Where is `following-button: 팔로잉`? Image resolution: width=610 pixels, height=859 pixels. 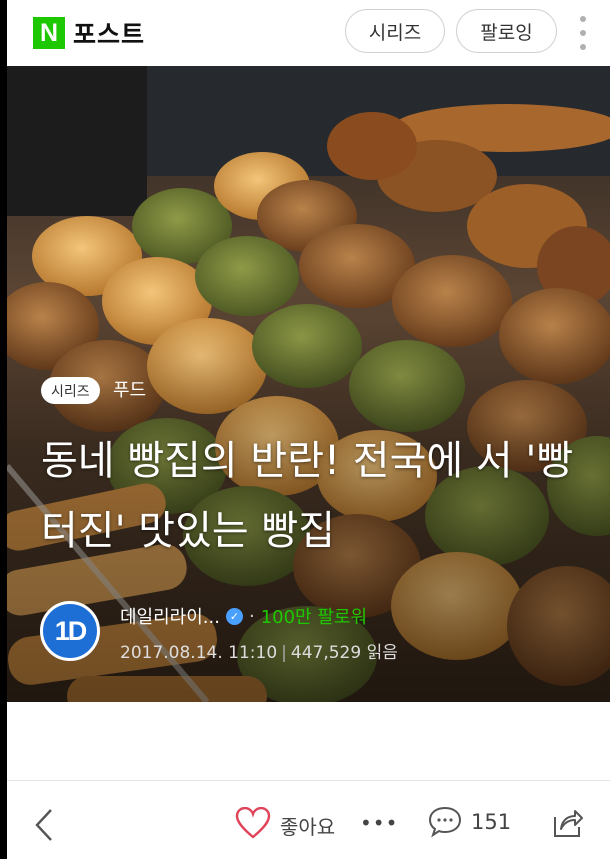 following-button: 팔로잉 is located at coordinates (506, 31).